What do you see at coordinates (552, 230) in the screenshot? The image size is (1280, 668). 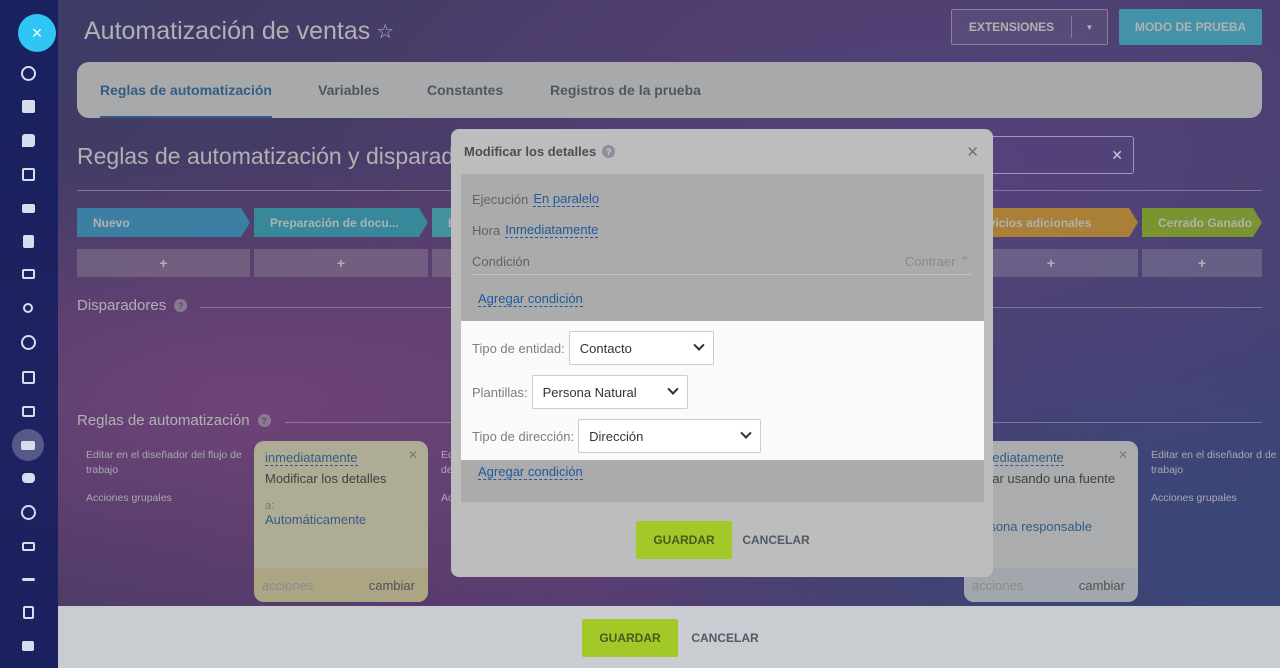 I see `time-value-link: Inmediatamente` at bounding box center [552, 230].